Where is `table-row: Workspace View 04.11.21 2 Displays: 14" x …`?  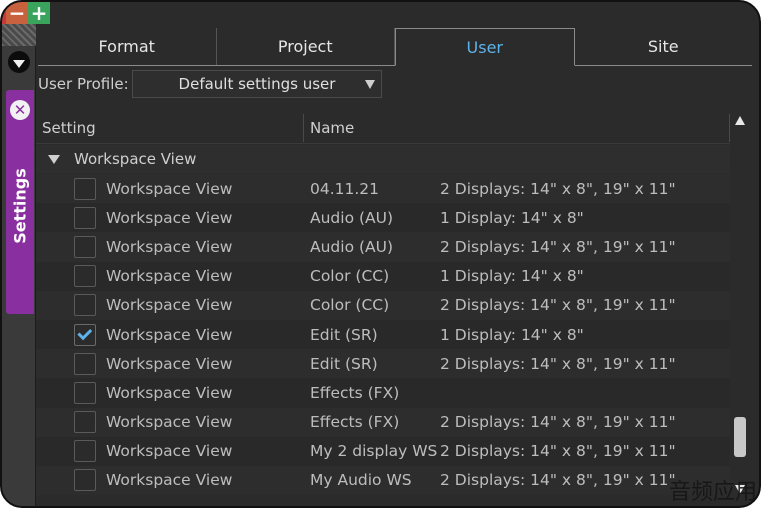
table-row: Workspace View 04.11.21 2 Displays: 14" x … is located at coordinates (383, 189).